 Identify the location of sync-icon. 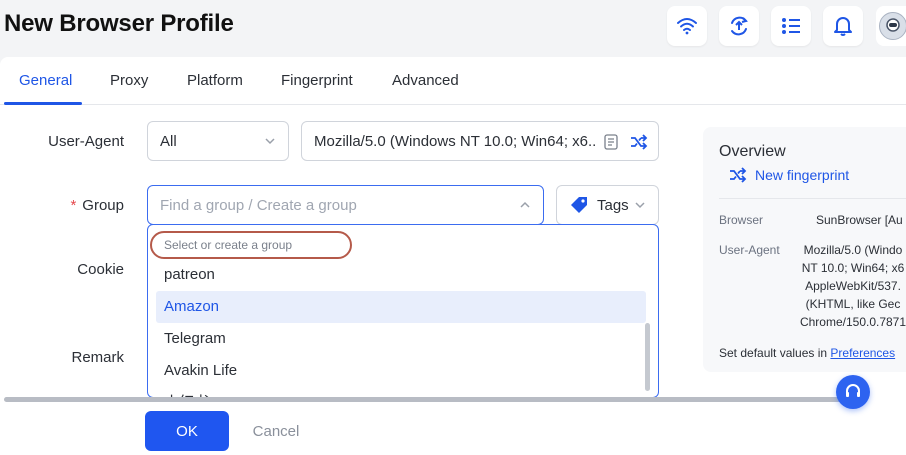
(739, 26).